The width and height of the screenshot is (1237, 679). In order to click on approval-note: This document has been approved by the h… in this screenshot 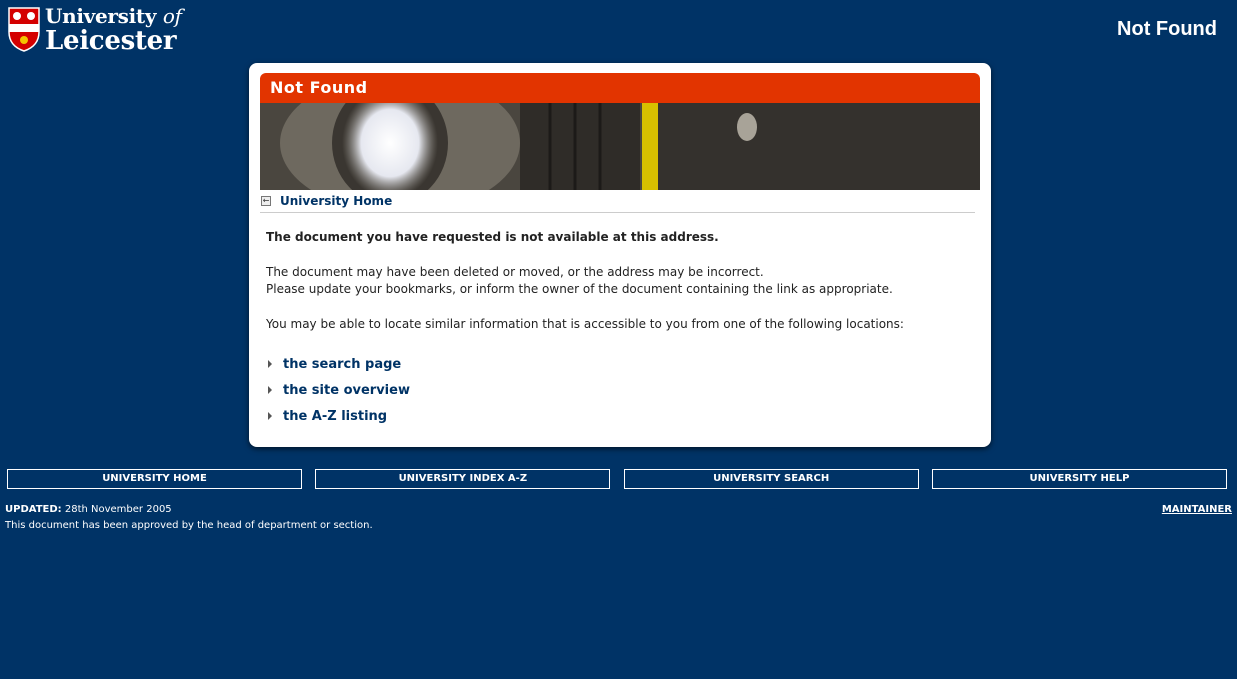, I will do `click(189, 525)`.